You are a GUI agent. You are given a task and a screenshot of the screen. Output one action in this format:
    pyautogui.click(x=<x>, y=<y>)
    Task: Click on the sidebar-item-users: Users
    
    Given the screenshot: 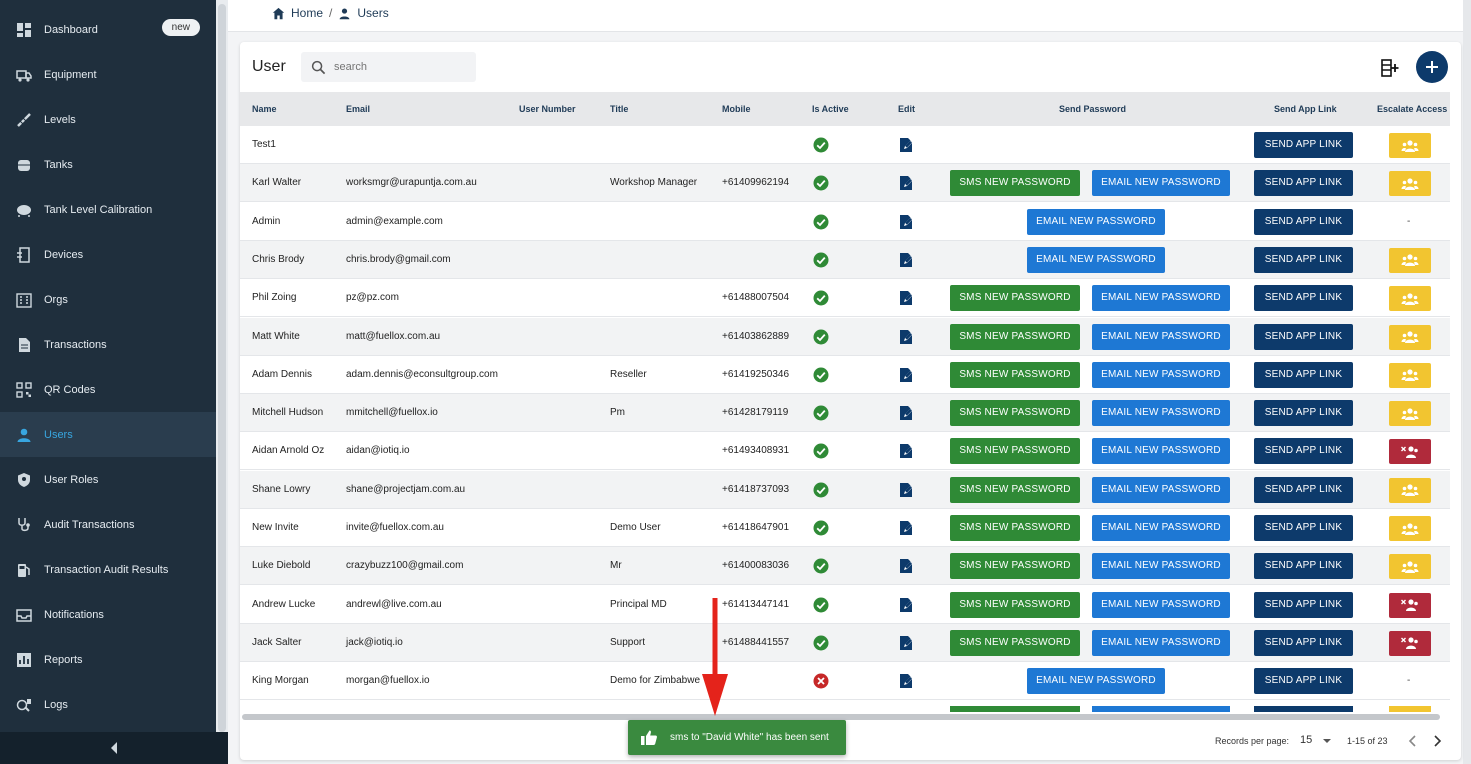 What is the action you would take?
    pyautogui.click(x=108, y=434)
    